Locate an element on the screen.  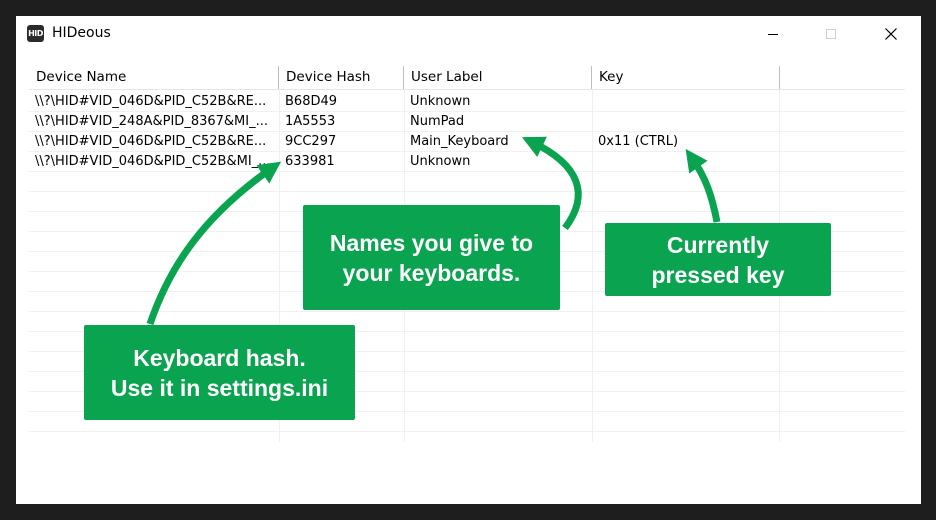
device-hash-cell: 1A5553 is located at coordinates (310, 121).